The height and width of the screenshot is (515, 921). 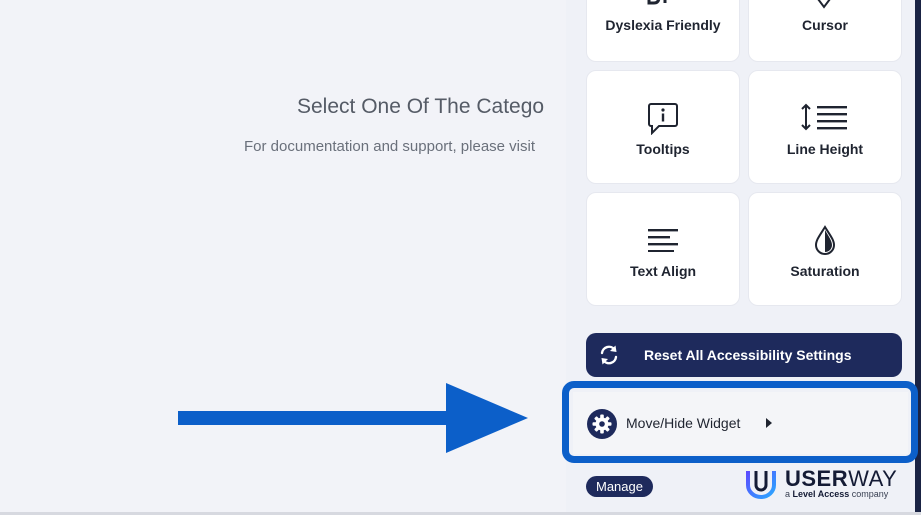 I want to click on brand-light: WAY, so click(x=873, y=478).